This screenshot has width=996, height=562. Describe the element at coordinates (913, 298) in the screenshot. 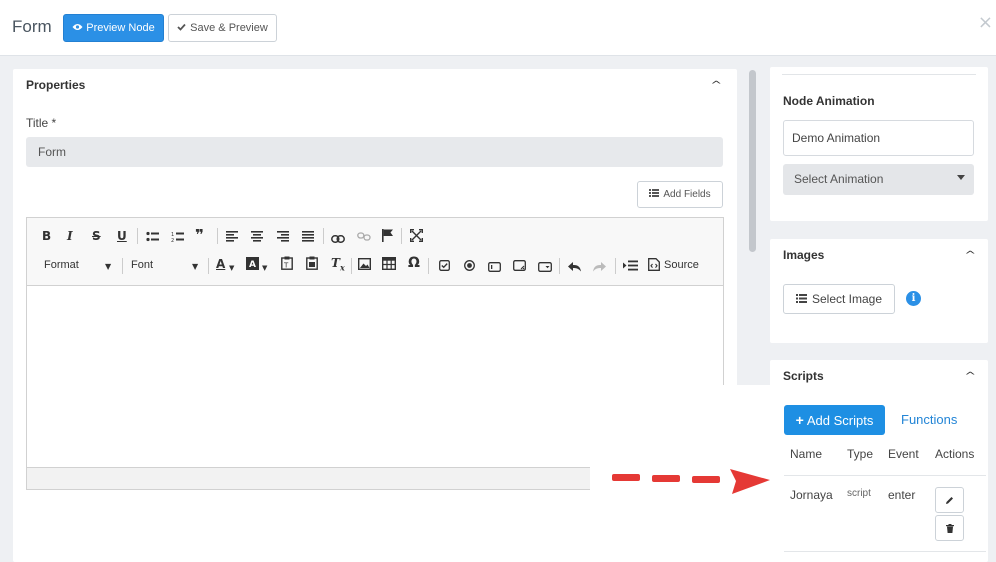

I see `info-icon: i` at that location.